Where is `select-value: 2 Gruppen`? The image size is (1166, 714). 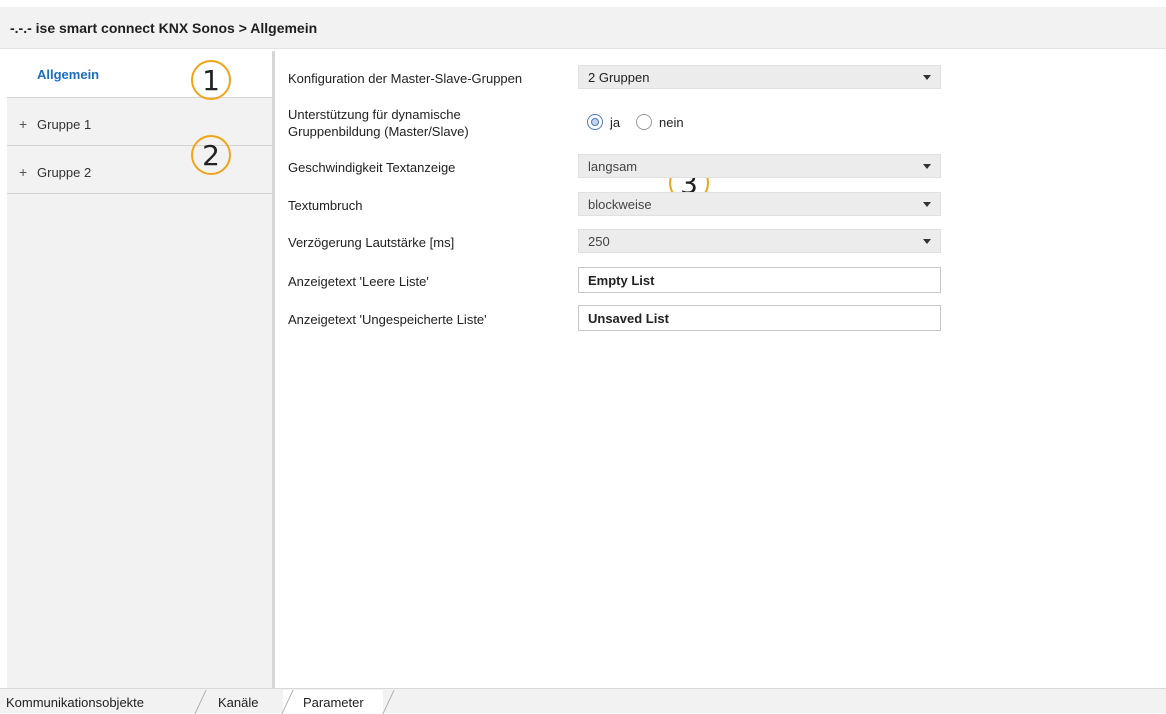
select-value: 2 Gruppen is located at coordinates (619, 77).